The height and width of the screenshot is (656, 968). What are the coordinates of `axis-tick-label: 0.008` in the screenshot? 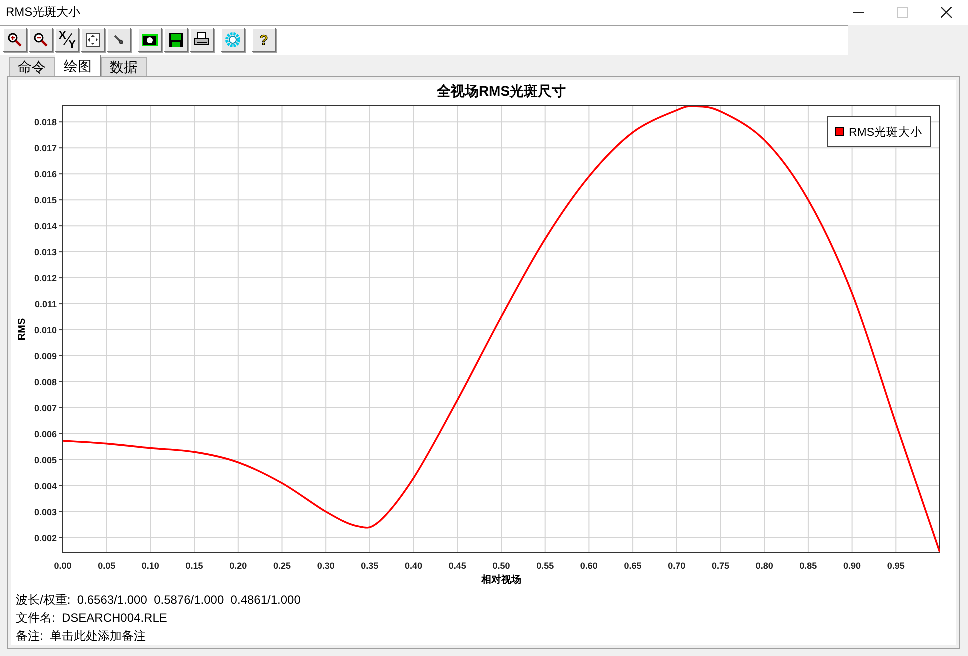 It's located at (45, 383).